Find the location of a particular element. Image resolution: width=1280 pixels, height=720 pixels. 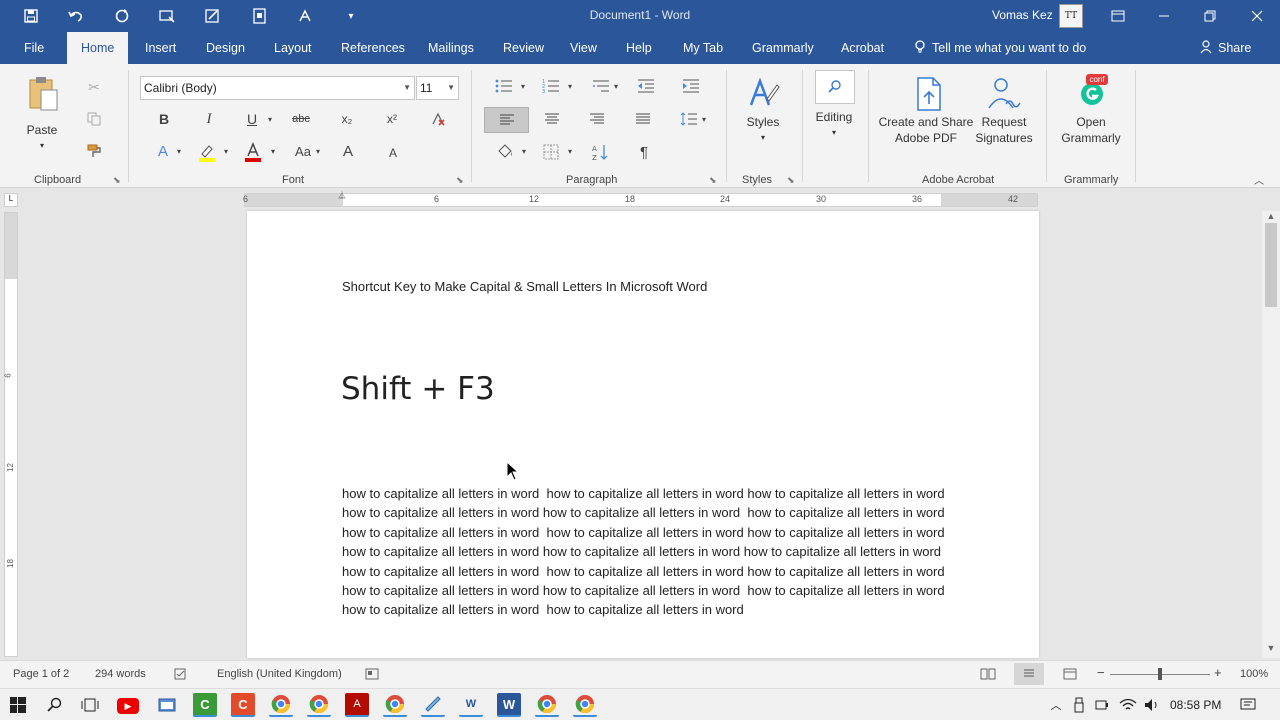

line-spacing-dropdown-icon: ▾ is located at coordinates (704, 119).